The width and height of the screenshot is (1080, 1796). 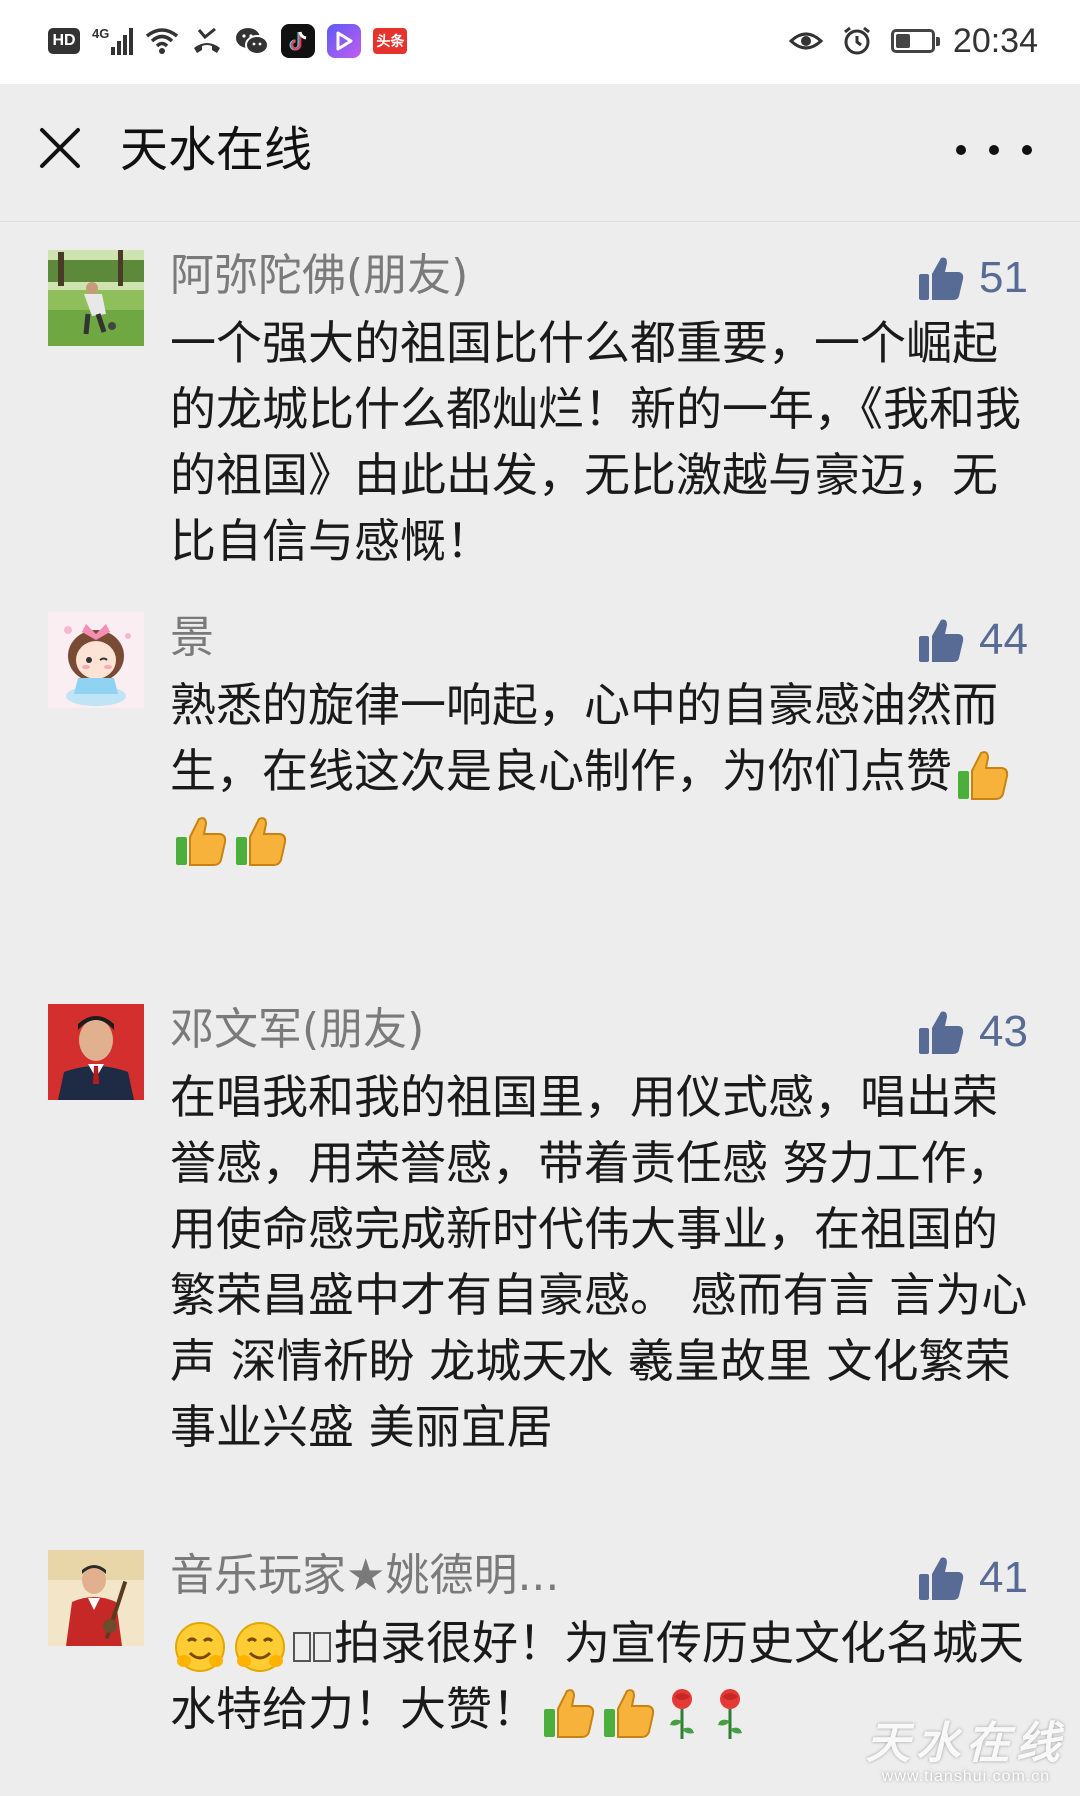 I want to click on comment-nickname: 邓文军(朋友), so click(x=297, y=1030).